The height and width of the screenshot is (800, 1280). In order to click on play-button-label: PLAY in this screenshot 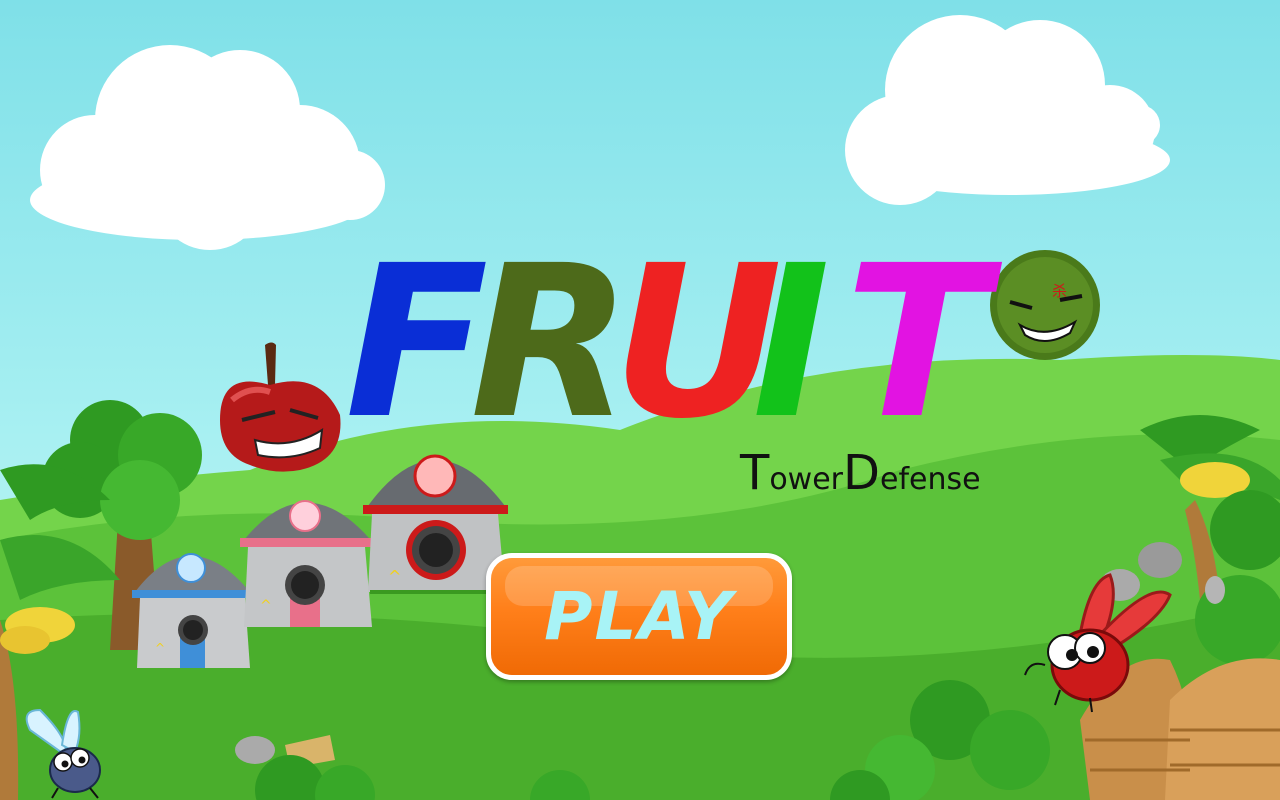, I will do `click(639, 616)`.